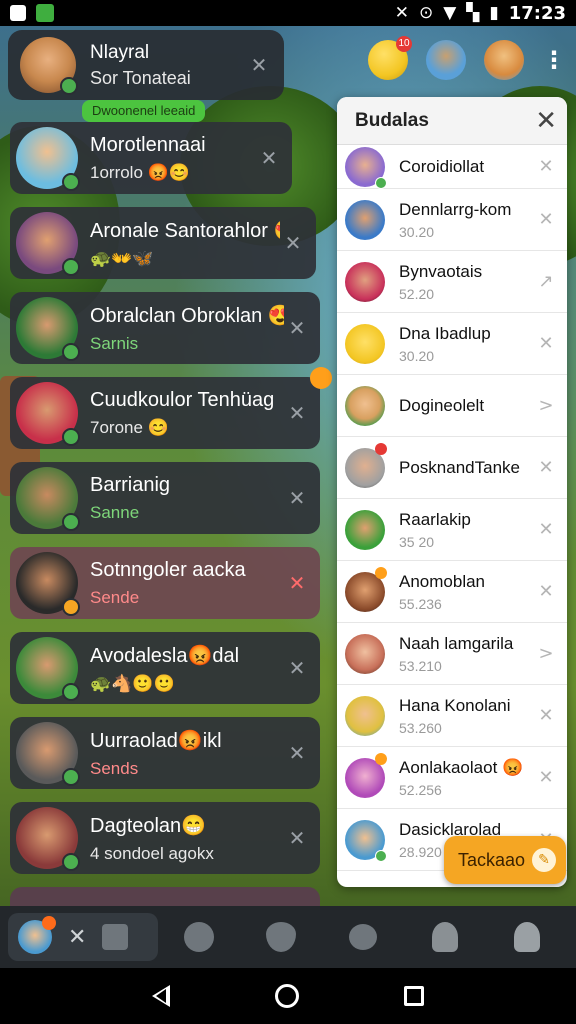 The width and height of the screenshot is (576, 1024). I want to click on shield-icon, so click(281, 937).